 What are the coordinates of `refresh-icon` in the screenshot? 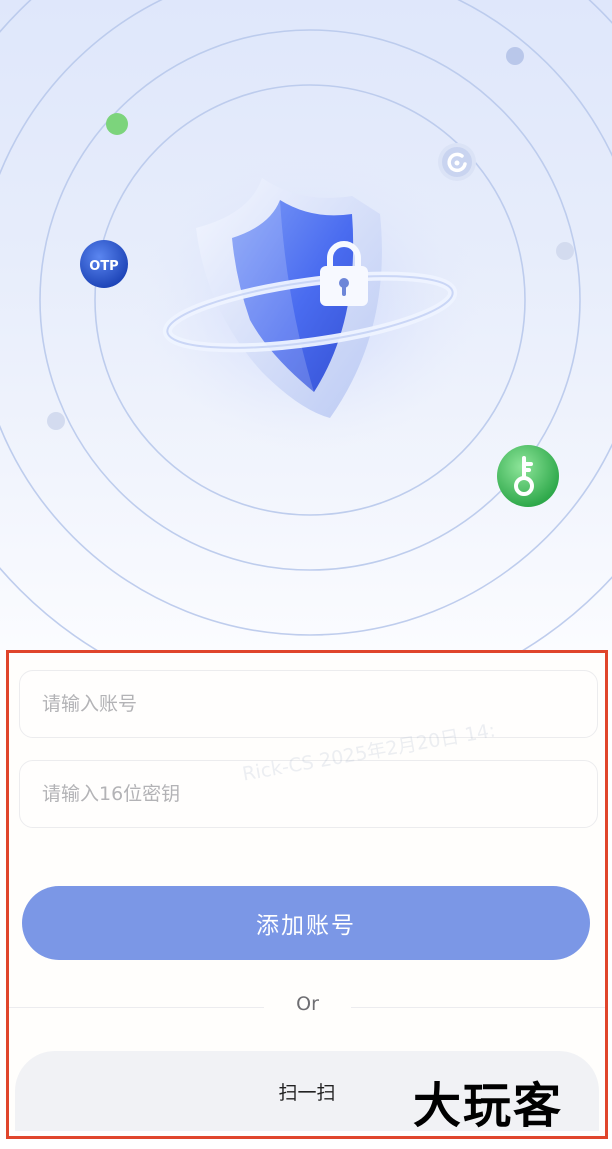 It's located at (457, 162).